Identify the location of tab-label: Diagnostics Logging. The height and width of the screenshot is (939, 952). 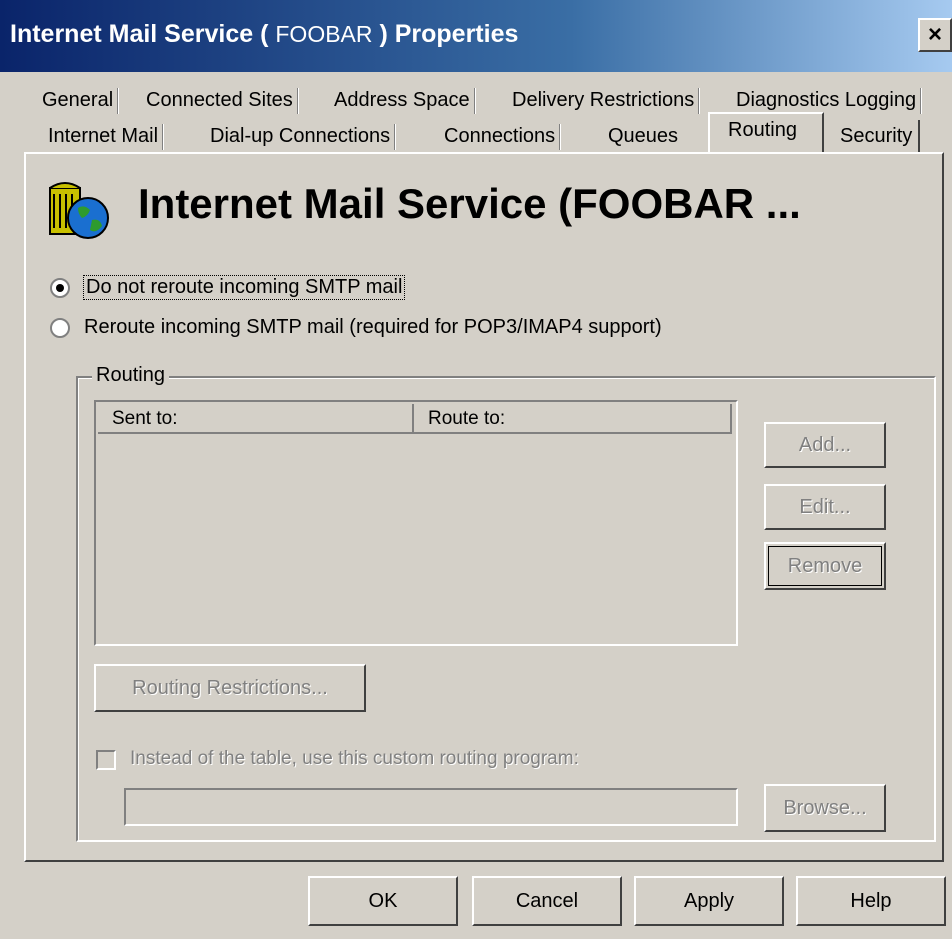
(826, 100).